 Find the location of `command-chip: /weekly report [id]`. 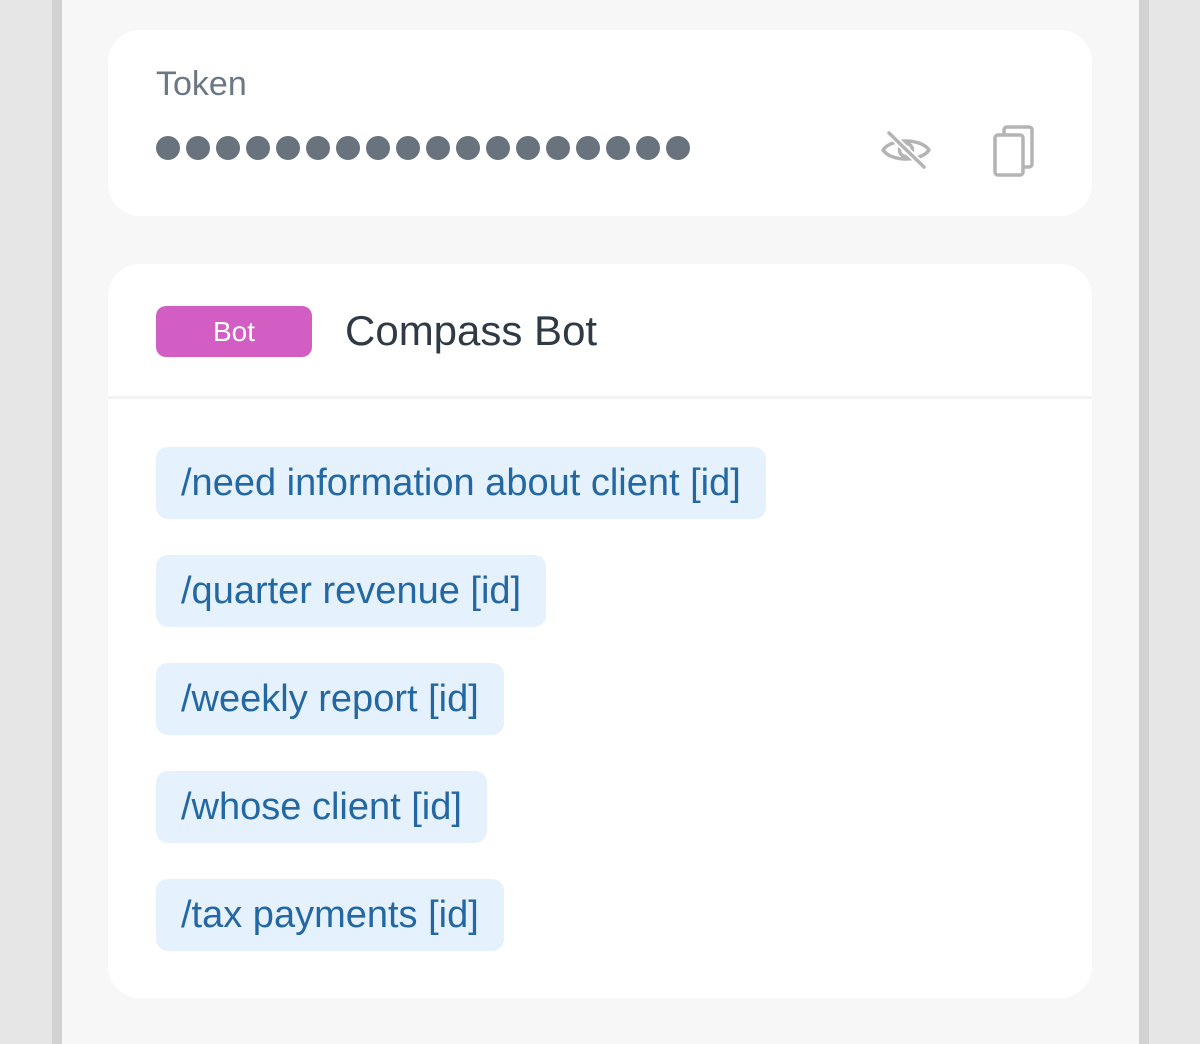

command-chip: /weekly report [id] is located at coordinates (330, 699).